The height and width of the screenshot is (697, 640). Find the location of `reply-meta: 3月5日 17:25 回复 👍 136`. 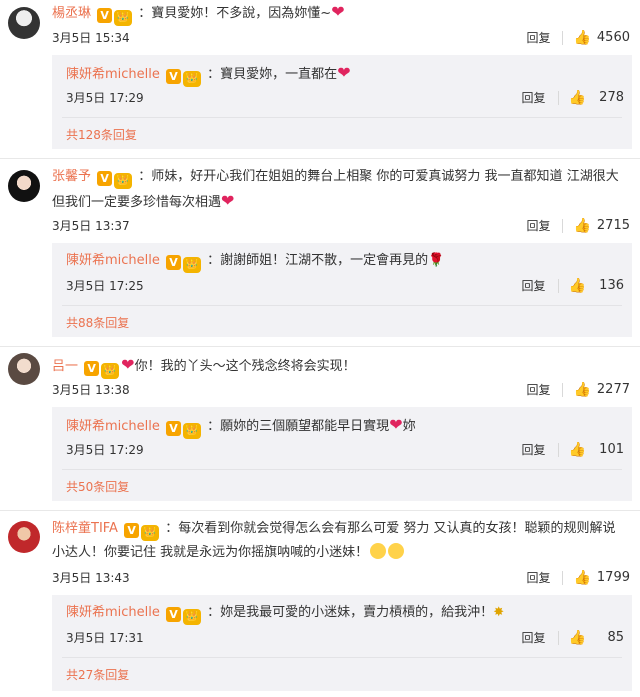

reply-meta: 3月5日 17:25 回复 👍 136 is located at coordinates (345, 286).